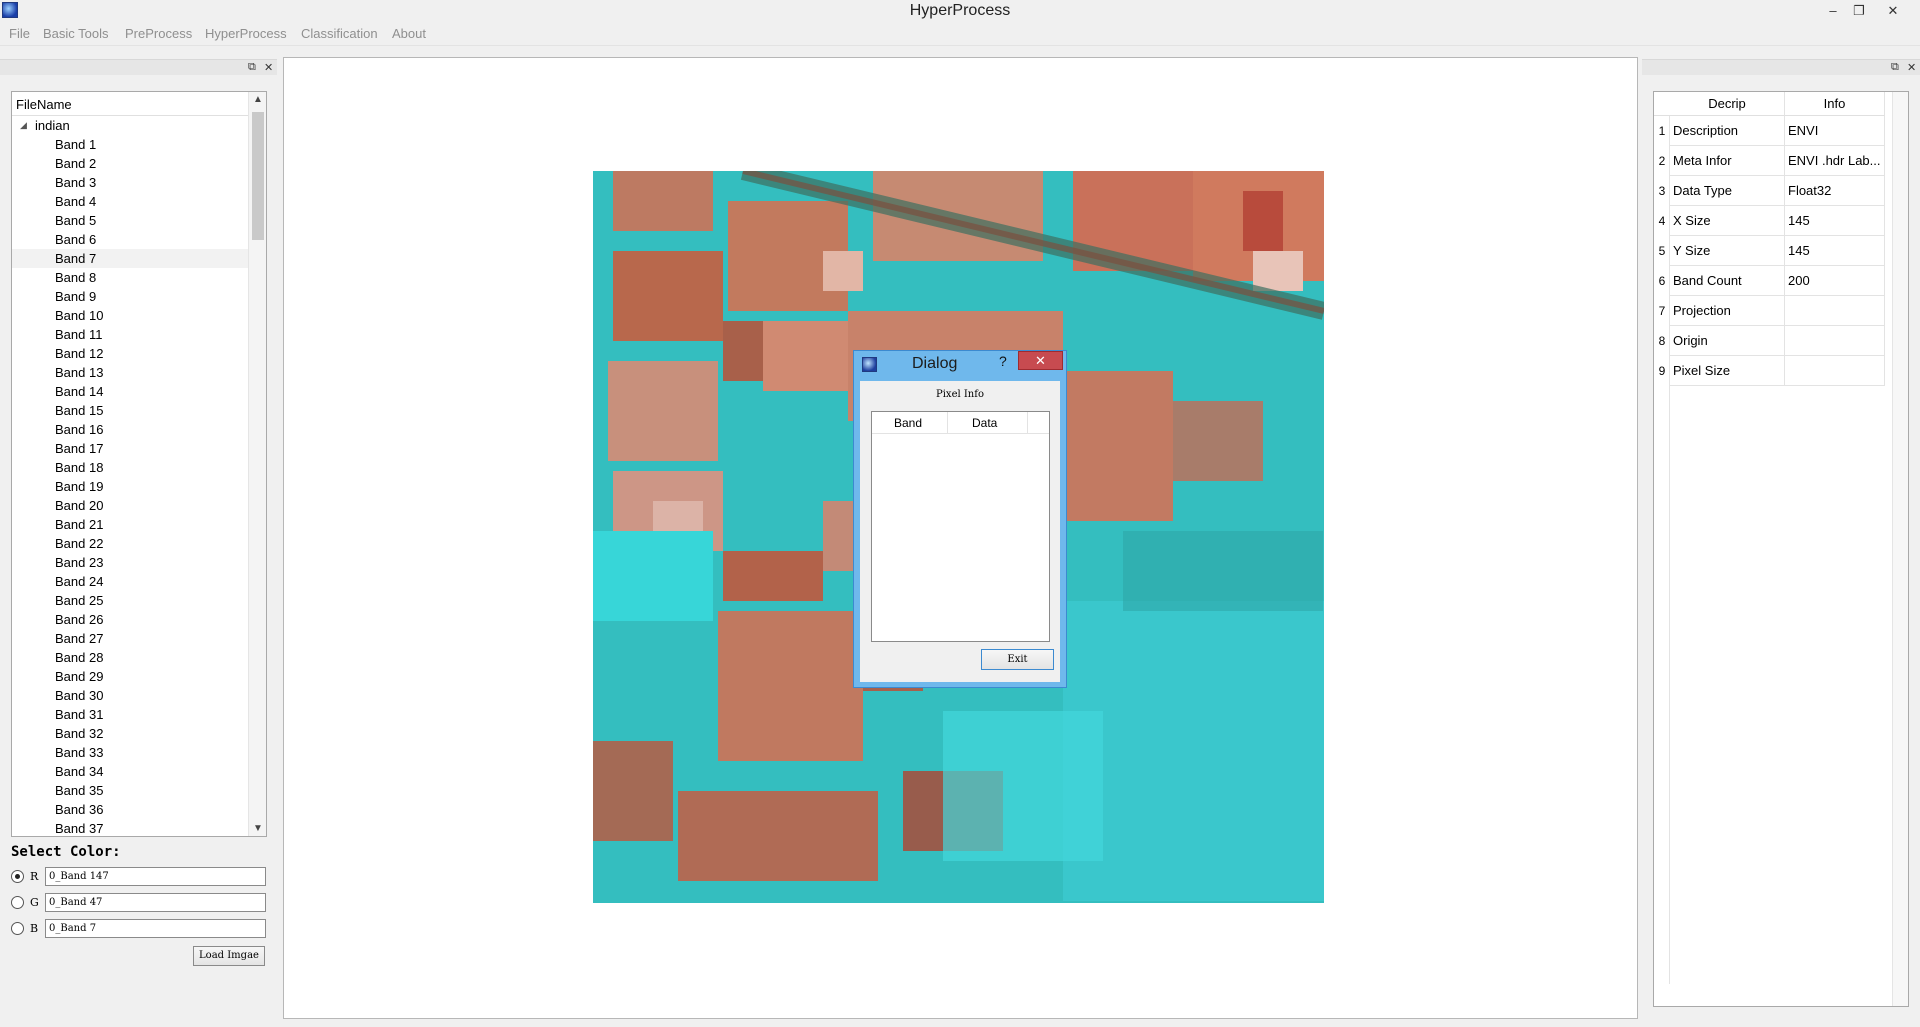 This screenshot has height=1027, width=1920. Describe the element at coordinates (130, 163) in the screenshot. I see `tree-item-band: Band 2` at that location.